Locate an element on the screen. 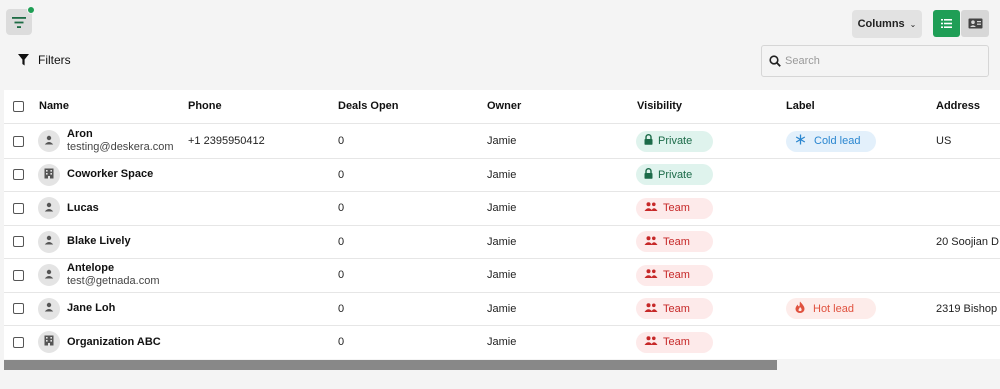  name-block: Aron testing@deskera.com is located at coordinates (120, 141).